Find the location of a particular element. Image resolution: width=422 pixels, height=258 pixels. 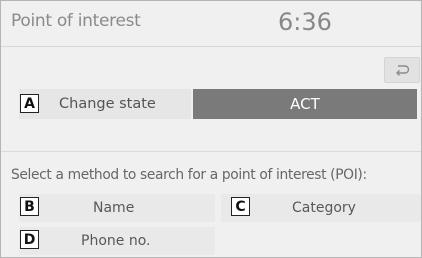

callout-badge-c: C is located at coordinates (240, 206).